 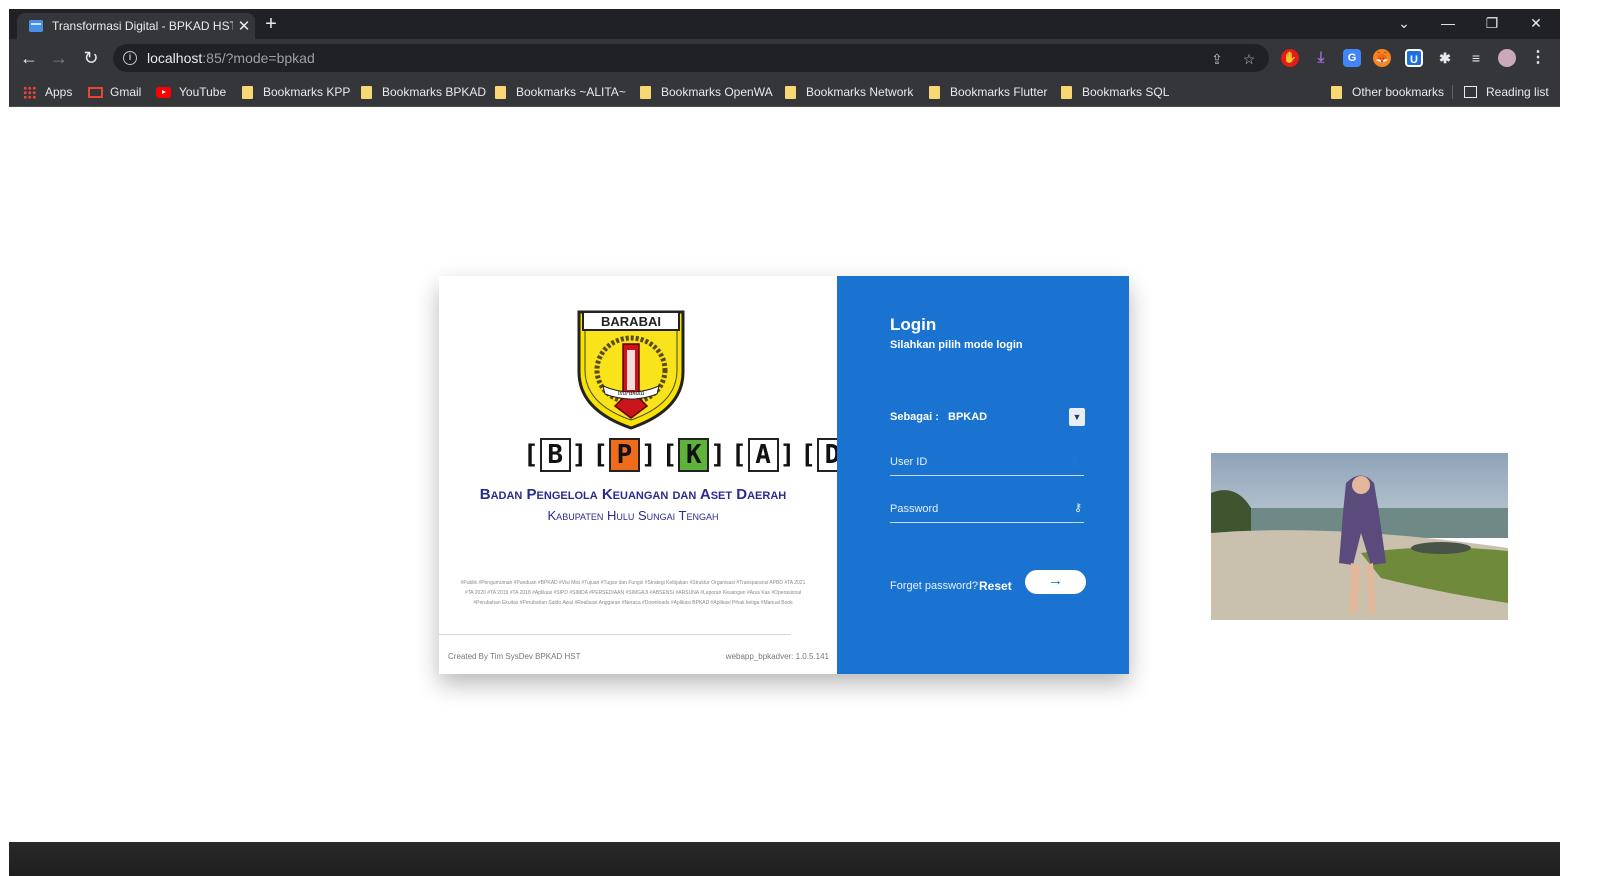 I want to click on footer-divider, so click(x=615, y=634).